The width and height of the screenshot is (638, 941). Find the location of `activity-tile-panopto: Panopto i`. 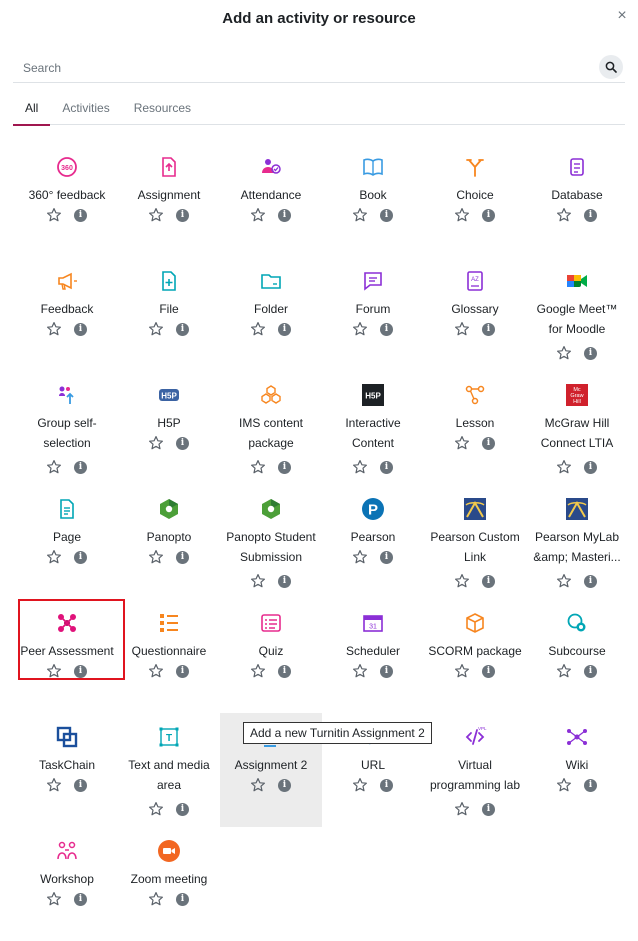

activity-tile-panopto: Panopto i is located at coordinates (169, 542).